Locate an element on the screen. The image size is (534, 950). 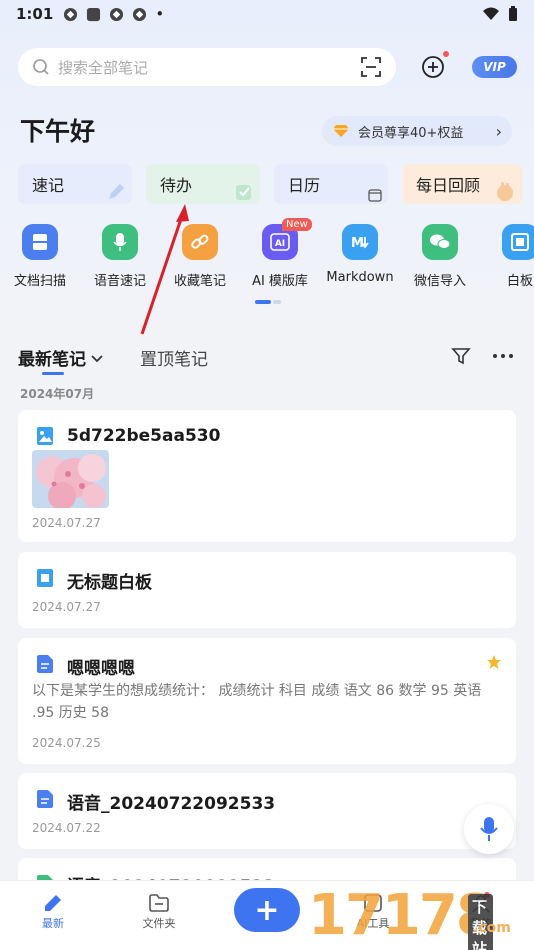
quick-card-memo: 速记 is located at coordinates (75, 184).